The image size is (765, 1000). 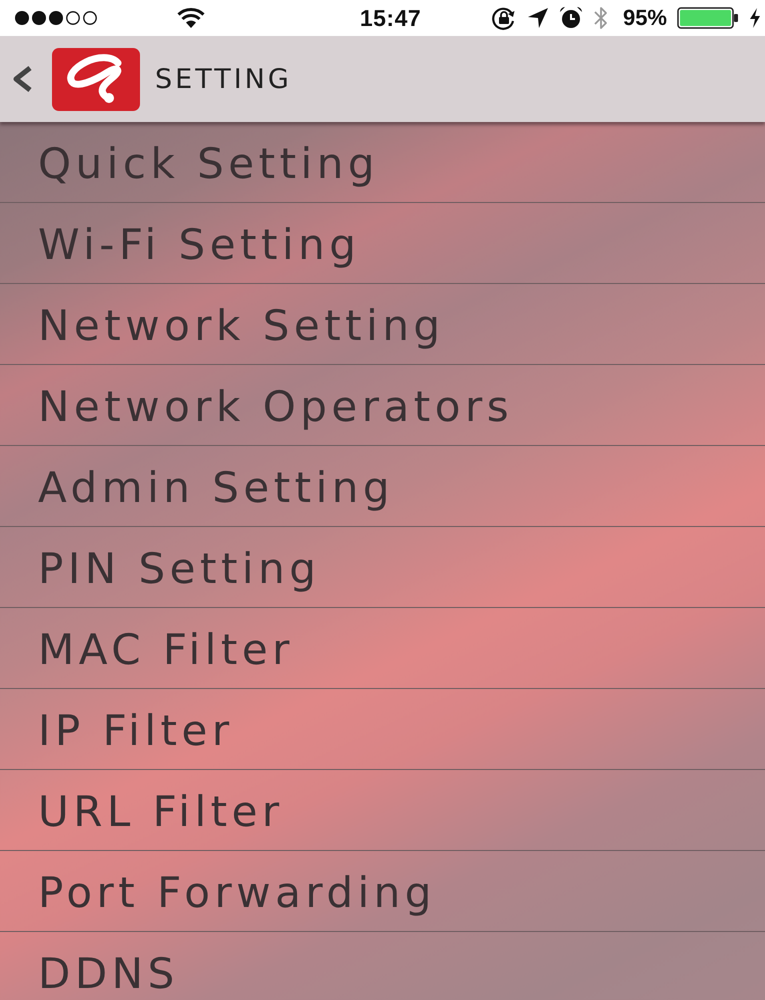 What do you see at coordinates (382, 891) in the screenshot?
I see `menu-item: Port Forwarding` at bounding box center [382, 891].